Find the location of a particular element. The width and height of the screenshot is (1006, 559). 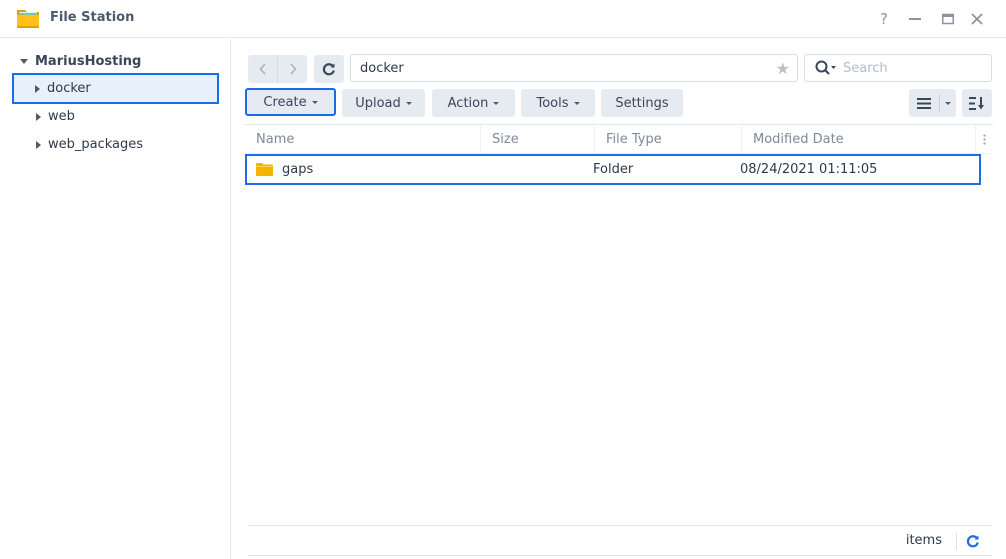

back-button is located at coordinates (262, 69).